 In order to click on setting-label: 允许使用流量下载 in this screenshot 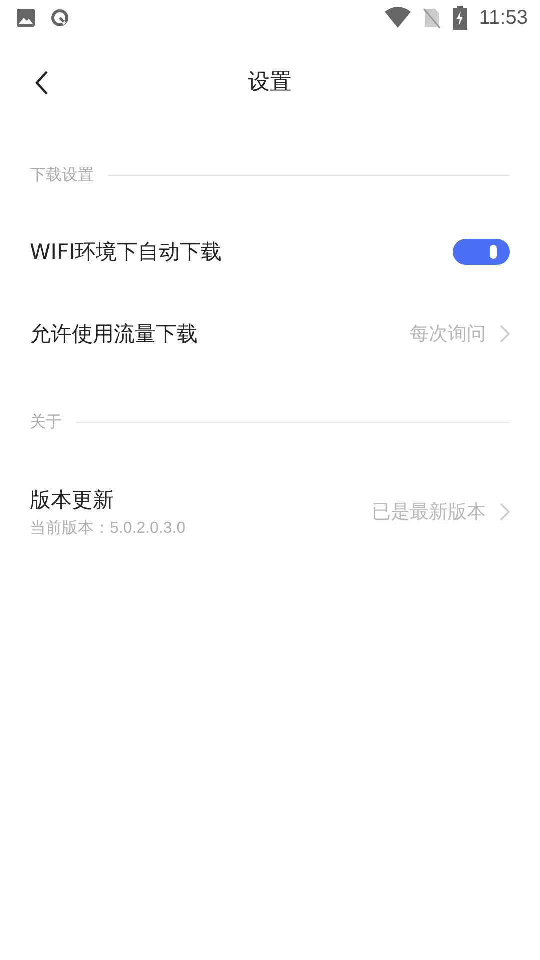, I will do `click(114, 334)`.